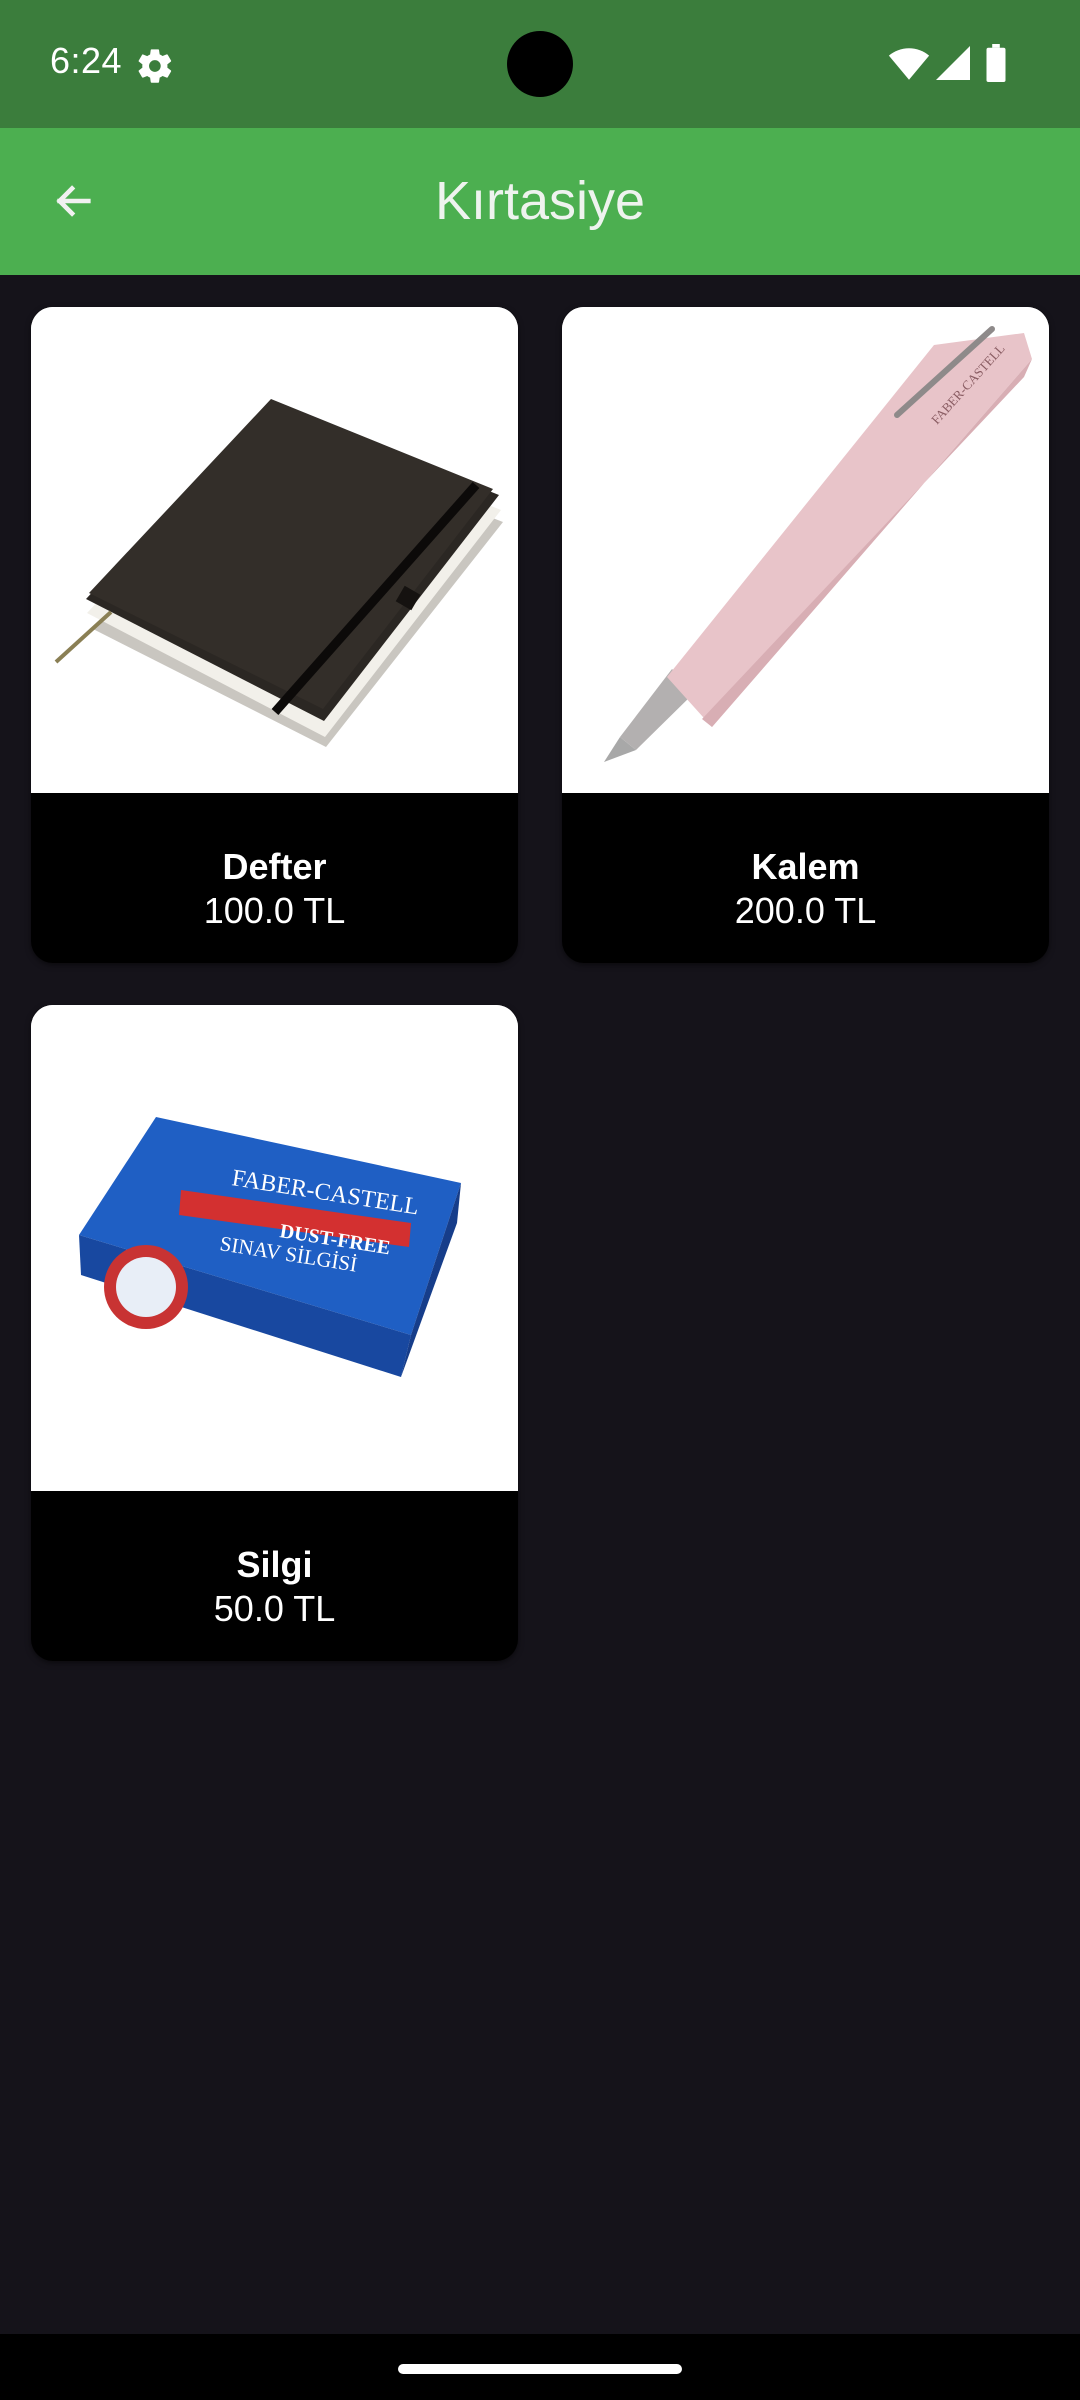 The image size is (1080, 2400). I want to click on front-camera, so click(540, 64).